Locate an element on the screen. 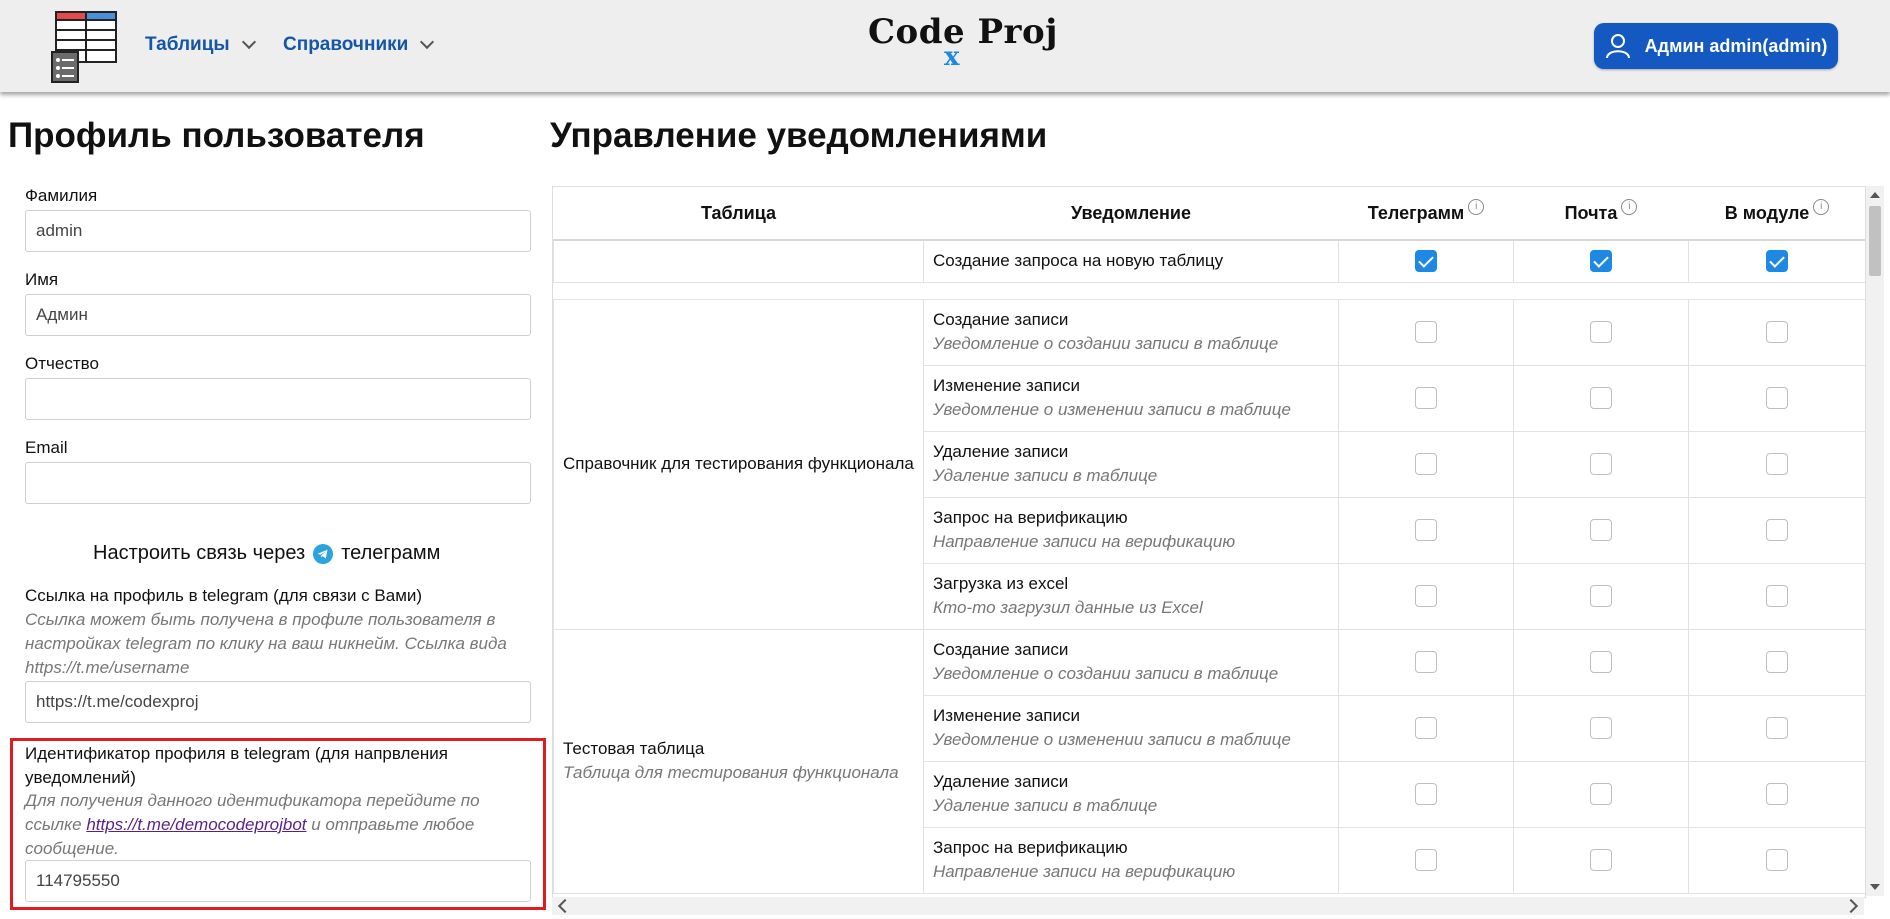 This screenshot has height=919, width=1890. first-name-input is located at coordinates (278, 315).